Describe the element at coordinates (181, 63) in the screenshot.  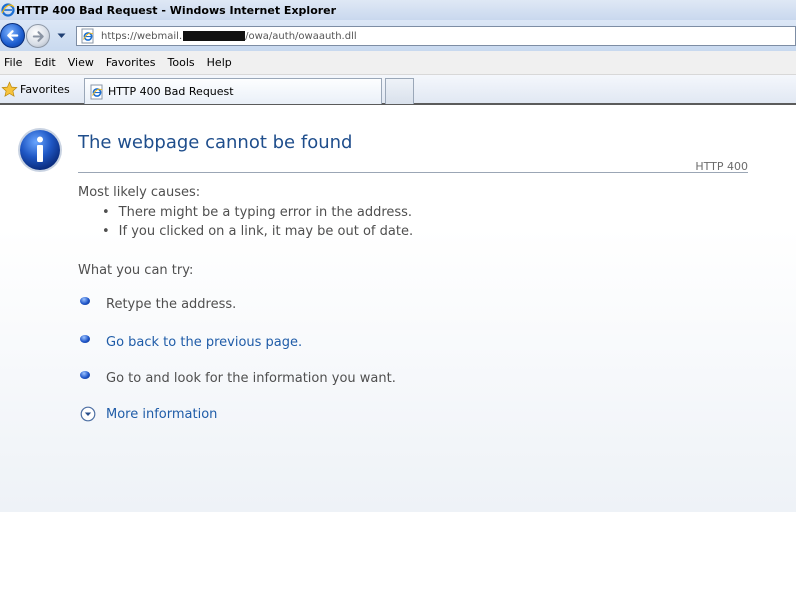
I see `menu-tools: Tools` at that location.